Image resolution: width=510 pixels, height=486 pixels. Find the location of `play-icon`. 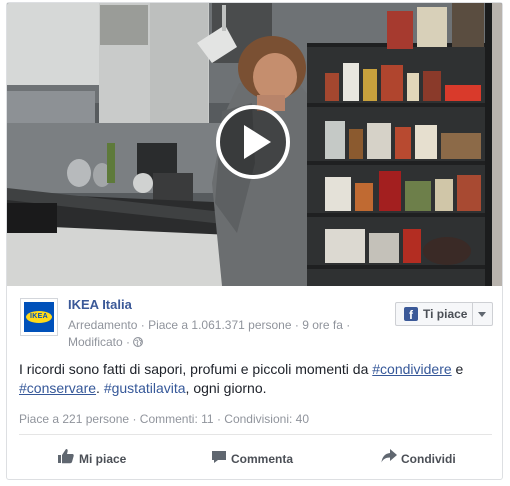

play-icon is located at coordinates (257, 142).